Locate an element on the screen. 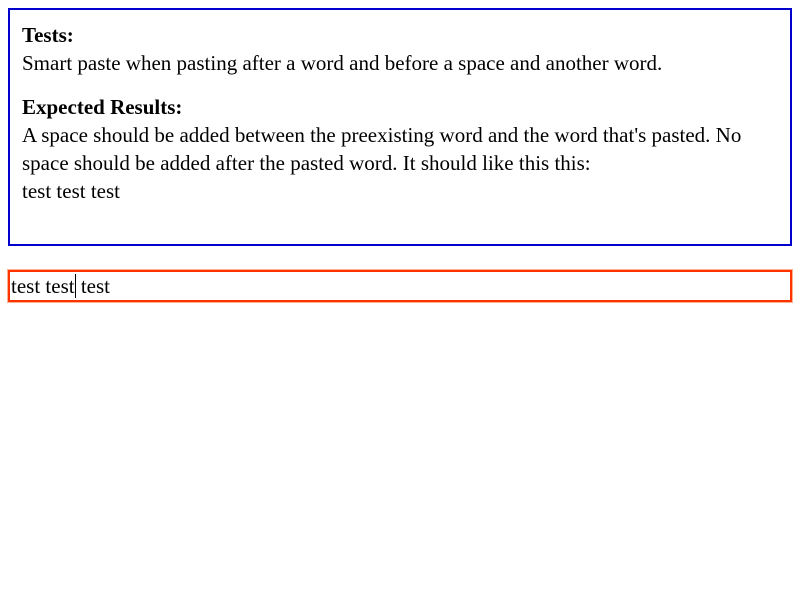 This screenshot has width=800, height=600. expected-results-heading: Expected Results: is located at coordinates (102, 107).